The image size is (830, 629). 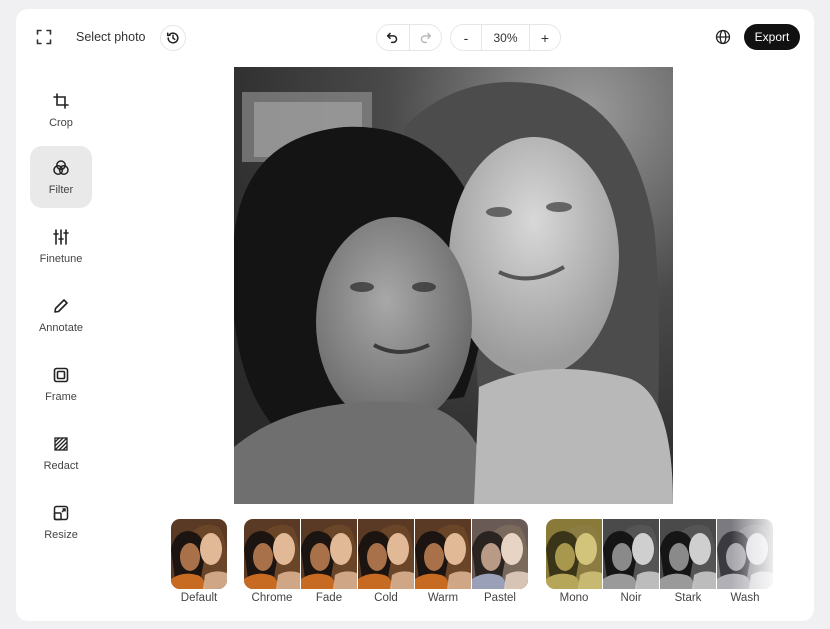 What do you see at coordinates (545, 37) in the screenshot?
I see `zoom-in-button: +` at bounding box center [545, 37].